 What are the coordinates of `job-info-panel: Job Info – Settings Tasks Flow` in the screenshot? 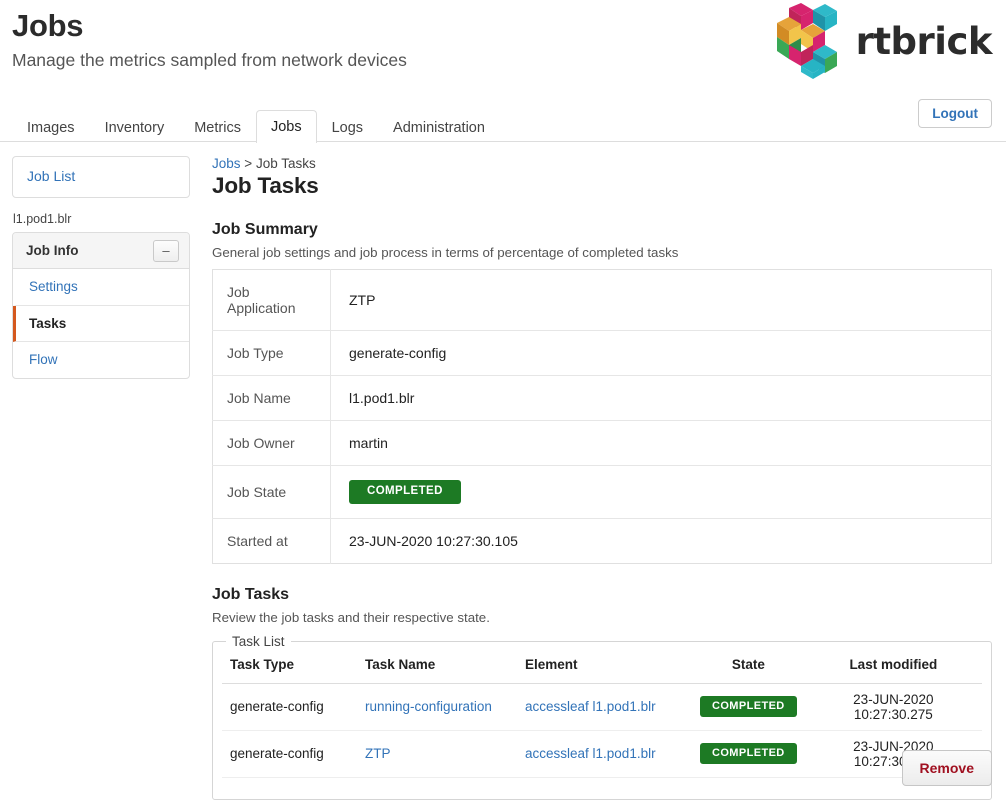 It's located at (101, 305).